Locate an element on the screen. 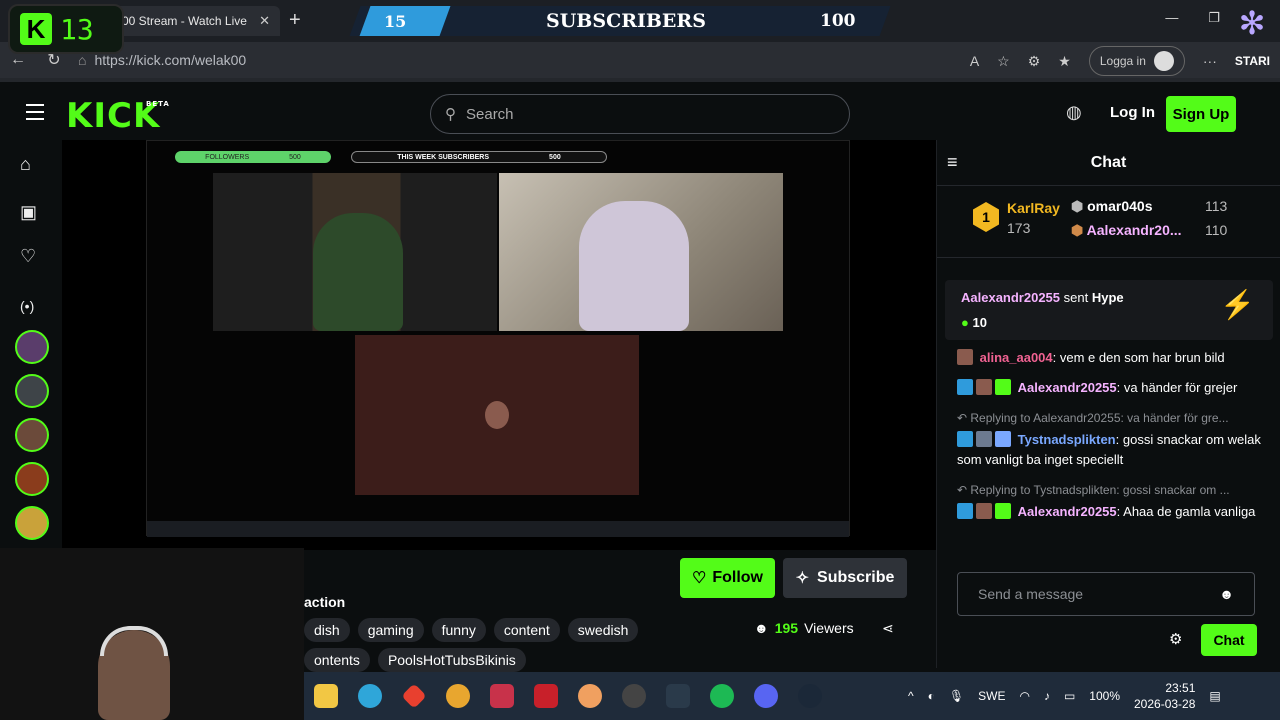  network-app-icon: ◐ is located at coordinates (931, 696).